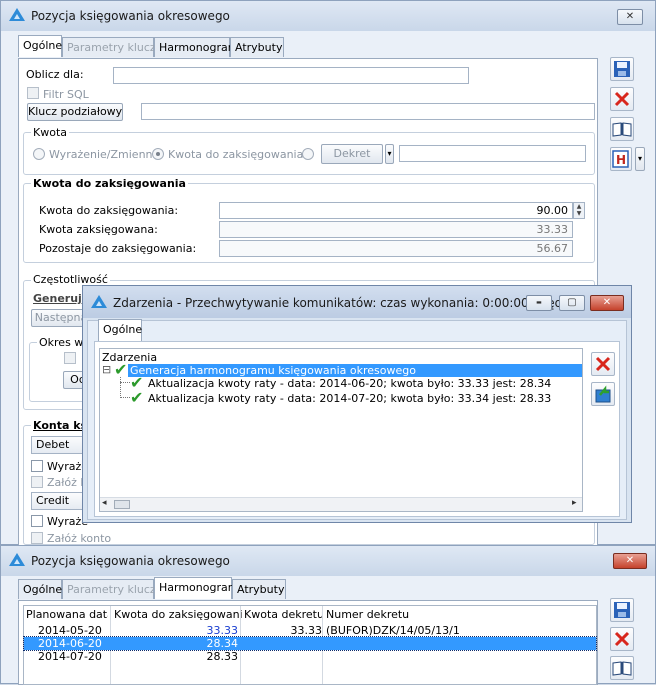 The image size is (656, 685). I want to click on bottom-save-button, so click(622, 610).